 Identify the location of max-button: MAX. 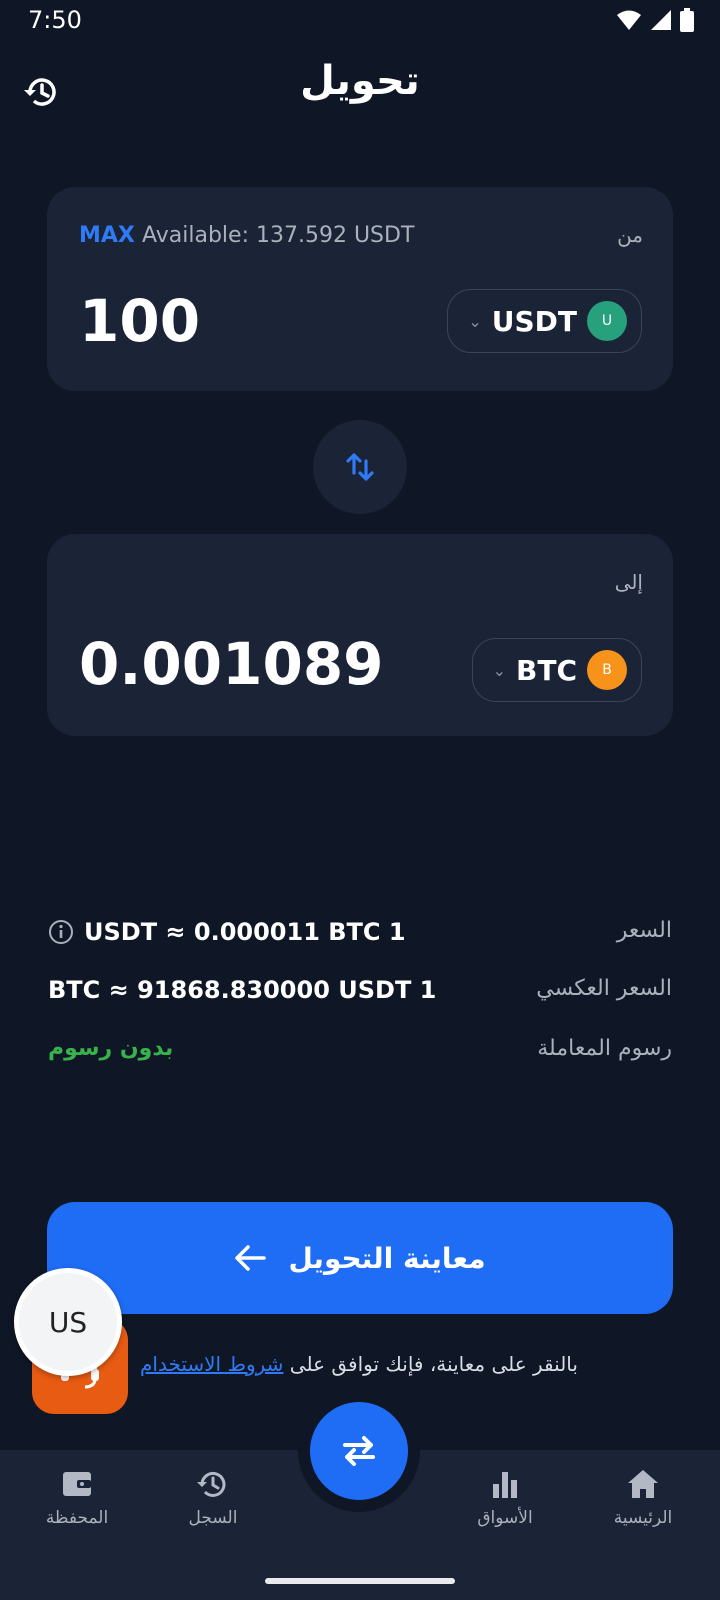
(107, 235).